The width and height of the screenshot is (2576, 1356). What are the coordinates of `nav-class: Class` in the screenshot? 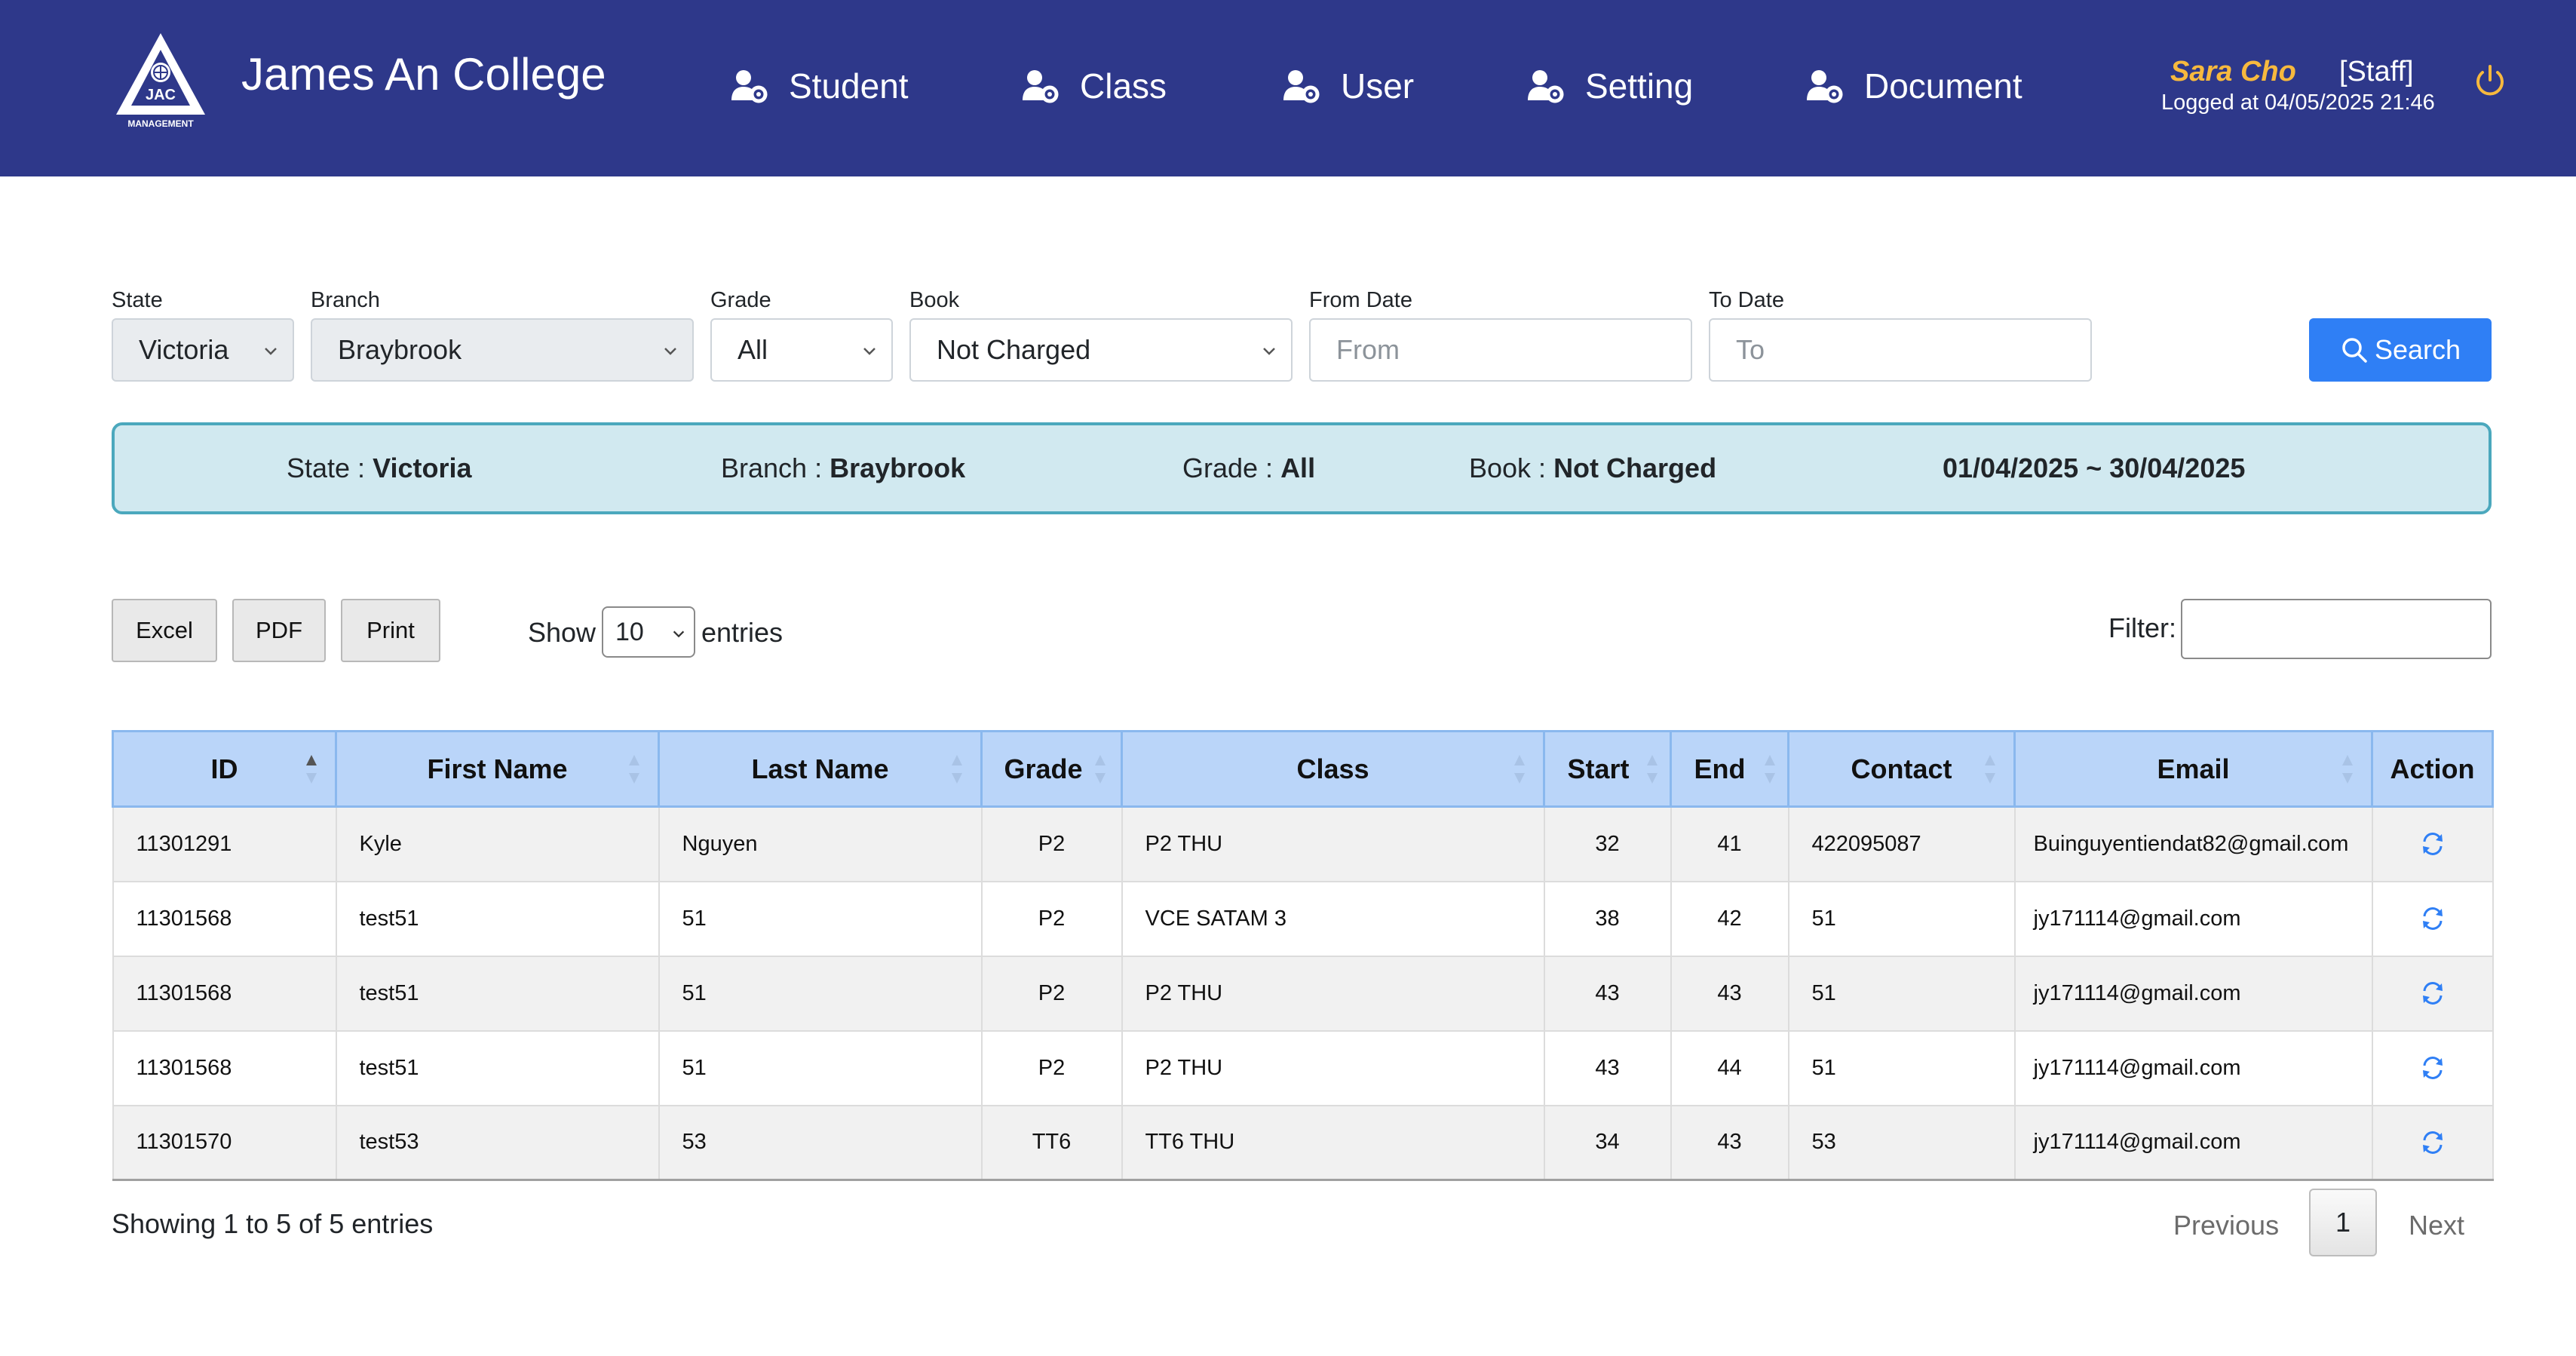 It's located at (1094, 86).